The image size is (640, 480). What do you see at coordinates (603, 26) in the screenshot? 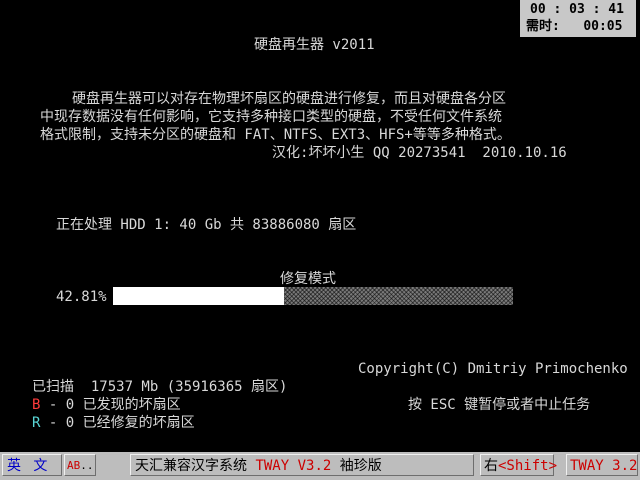
I see `remaining-value: 00:05` at bounding box center [603, 26].